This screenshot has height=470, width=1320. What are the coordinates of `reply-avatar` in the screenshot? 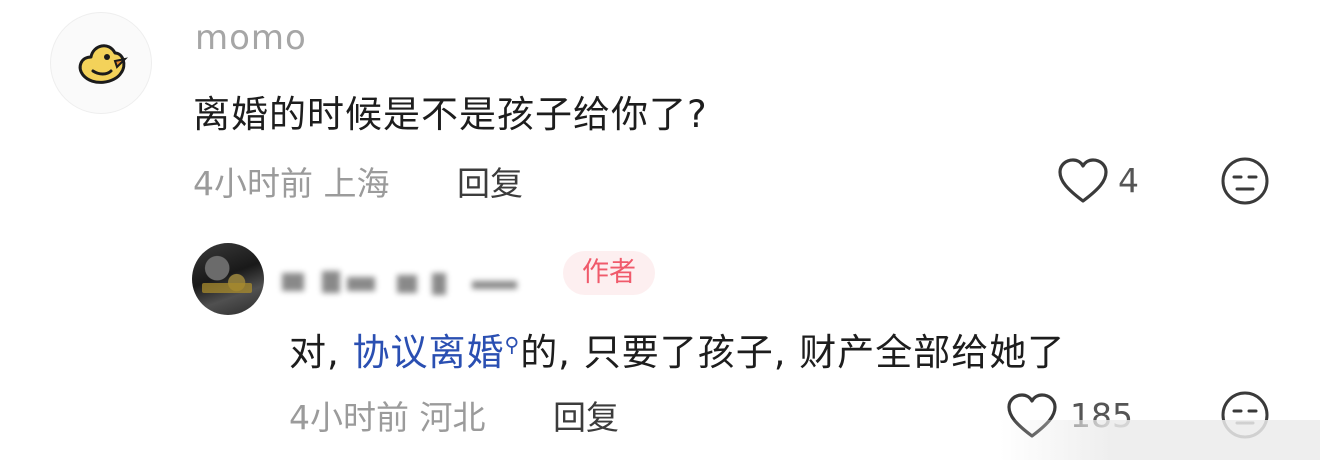 It's located at (228, 279).